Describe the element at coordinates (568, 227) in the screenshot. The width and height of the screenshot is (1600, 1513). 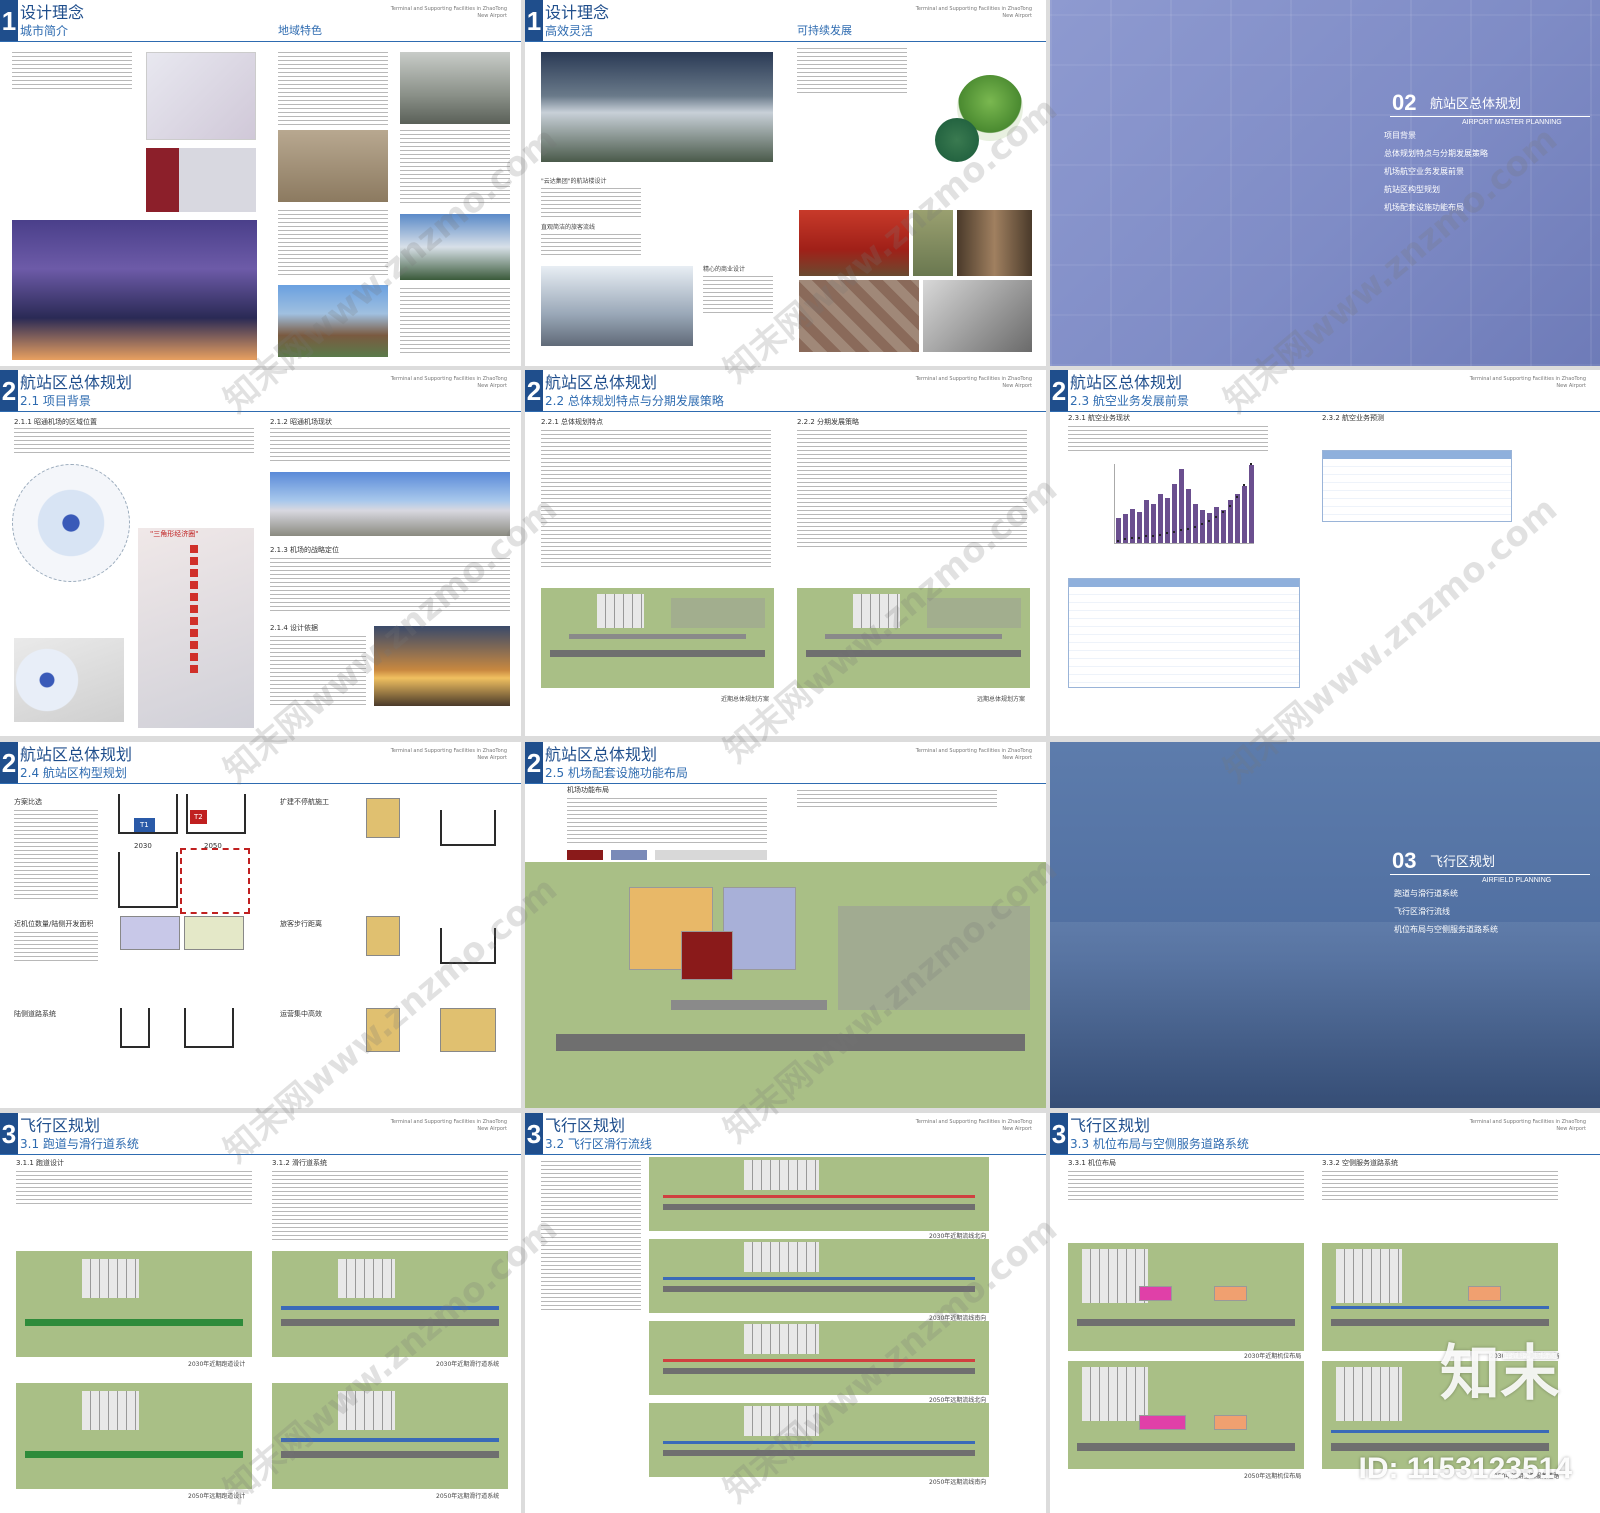
I see `caption: 直观简洁的旅客流线` at that location.